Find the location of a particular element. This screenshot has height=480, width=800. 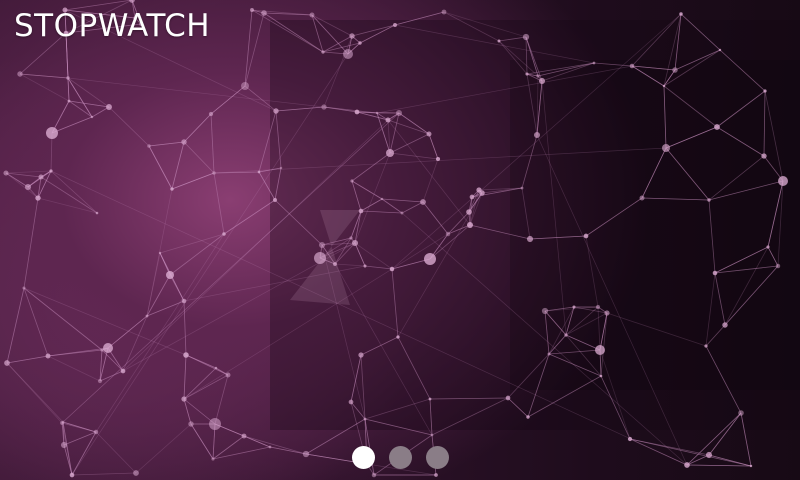

page-indicator is located at coordinates (400, 458).